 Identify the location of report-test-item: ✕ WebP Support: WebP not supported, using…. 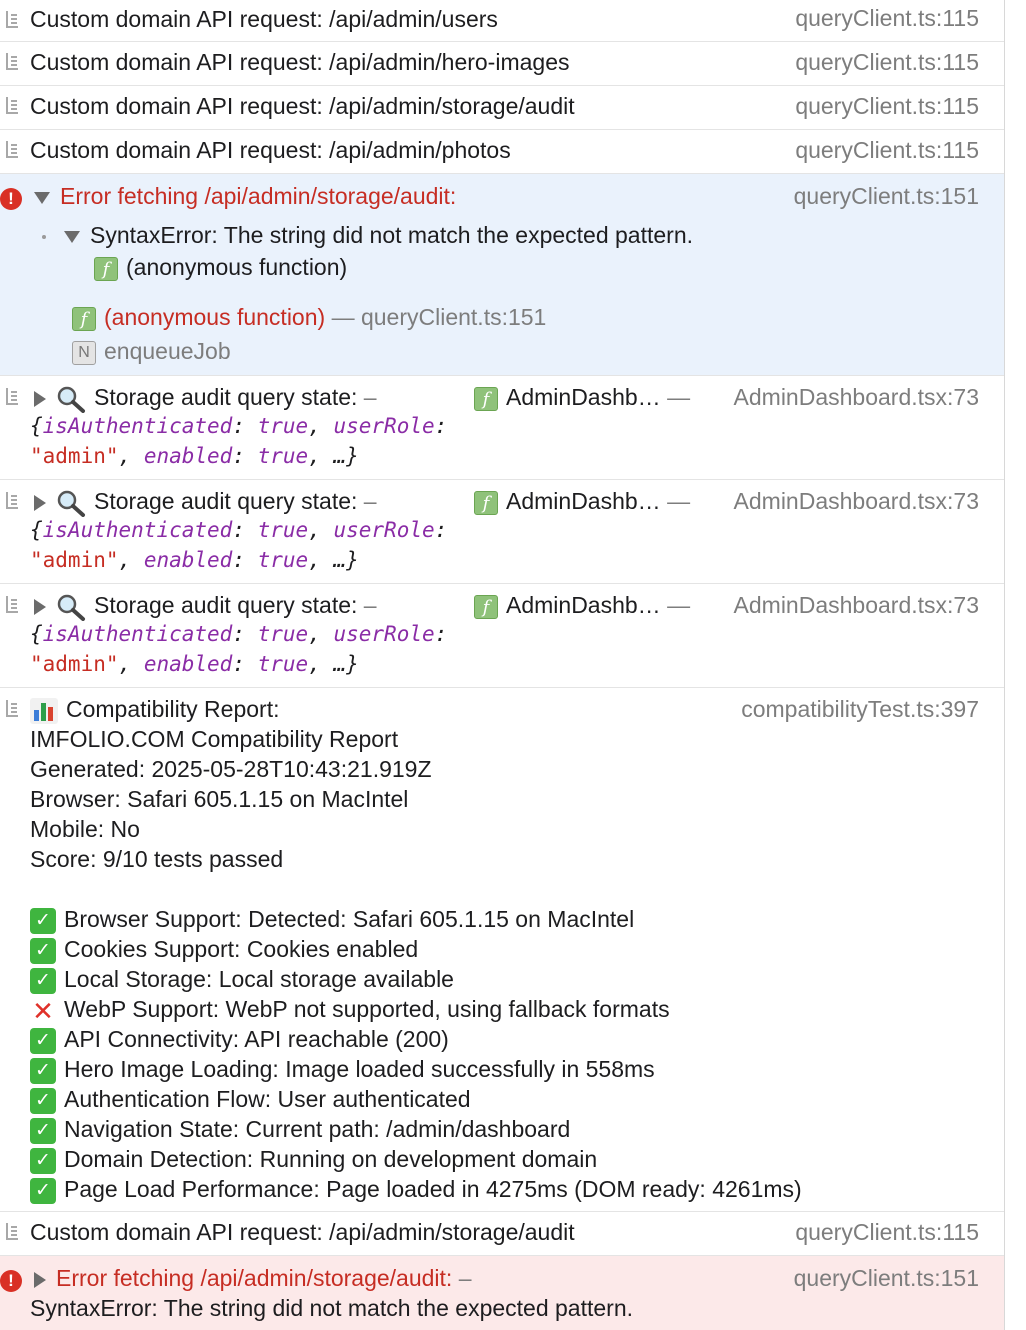
(350, 1010).